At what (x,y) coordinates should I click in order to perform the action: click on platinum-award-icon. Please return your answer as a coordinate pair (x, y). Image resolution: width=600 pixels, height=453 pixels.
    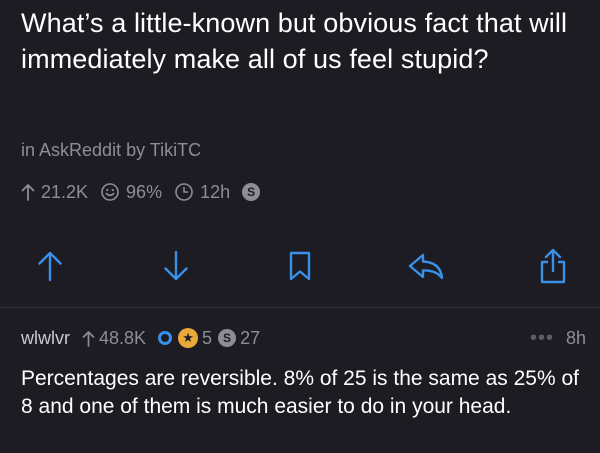
    Looking at the image, I should click on (165, 338).